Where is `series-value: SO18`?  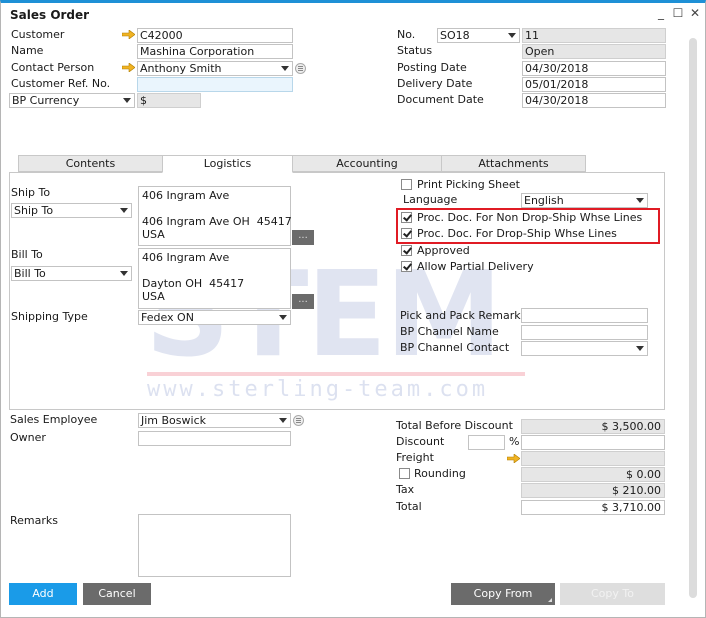 series-value: SO18 is located at coordinates (455, 35).